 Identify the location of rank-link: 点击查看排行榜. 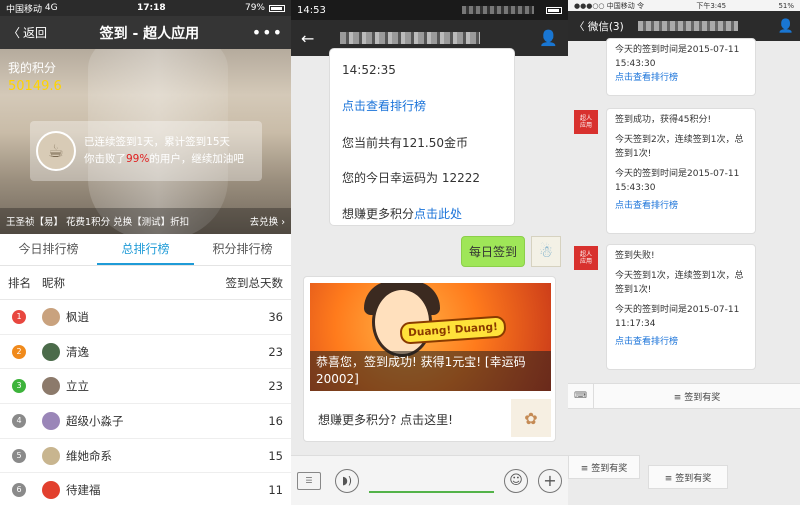
(384, 105).